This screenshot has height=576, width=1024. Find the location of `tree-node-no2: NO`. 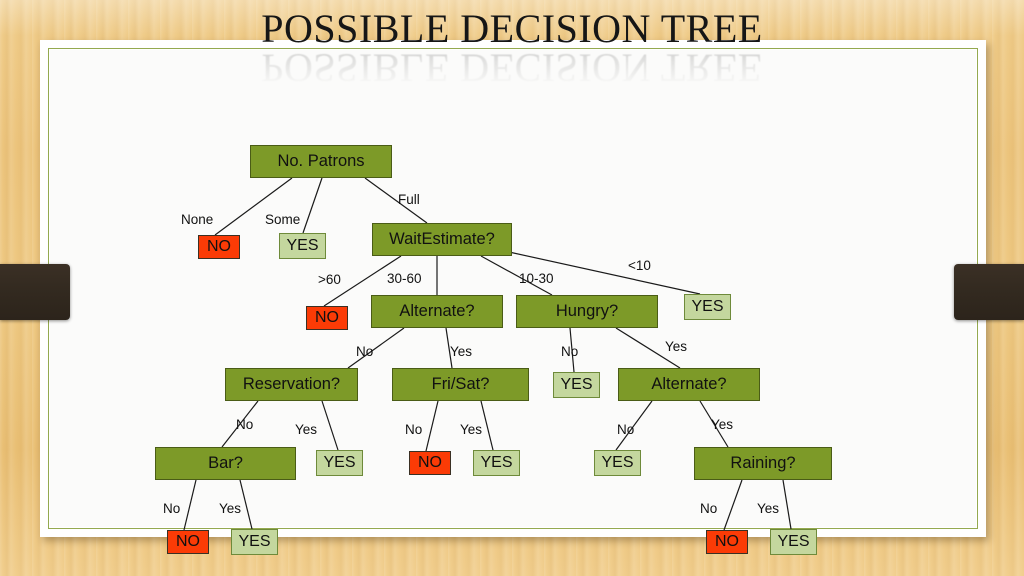

tree-node-no2: NO is located at coordinates (327, 318).